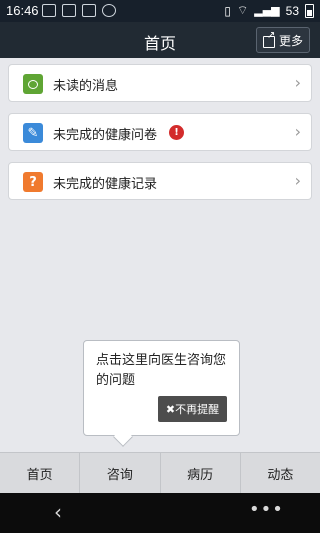  What do you see at coordinates (33, 182) in the screenshot?
I see `question-icon: ?` at bounding box center [33, 182].